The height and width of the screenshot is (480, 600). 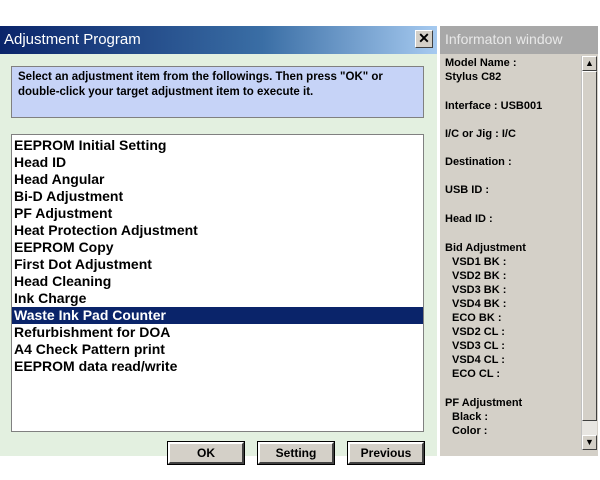 What do you see at coordinates (467, 190) in the screenshot?
I see `usb-id-label: USB ID :` at bounding box center [467, 190].